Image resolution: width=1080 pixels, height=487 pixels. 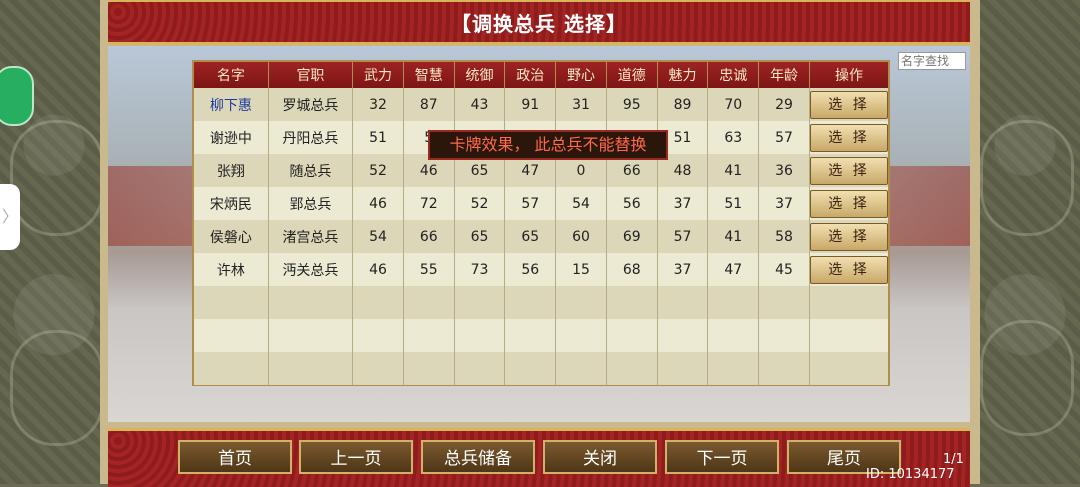 What do you see at coordinates (311, 75) in the screenshot?
I see `col-header-office: 官职` at bounding box center [311, 75].